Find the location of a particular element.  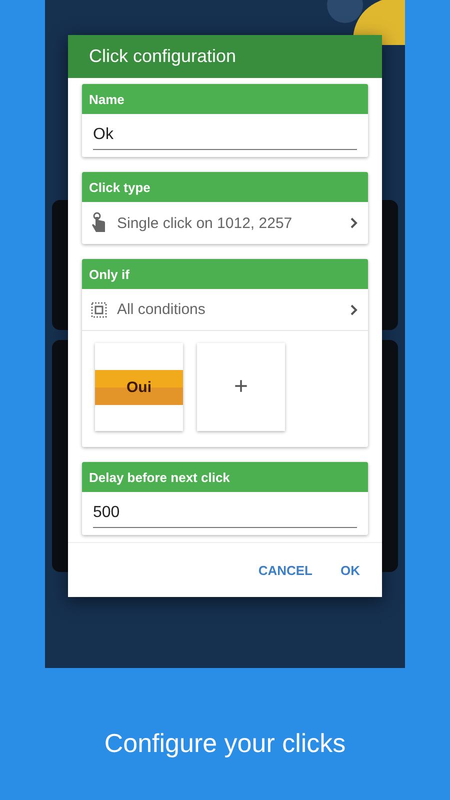

dialog-title: Click configuration is located at coordinates (225, 56).